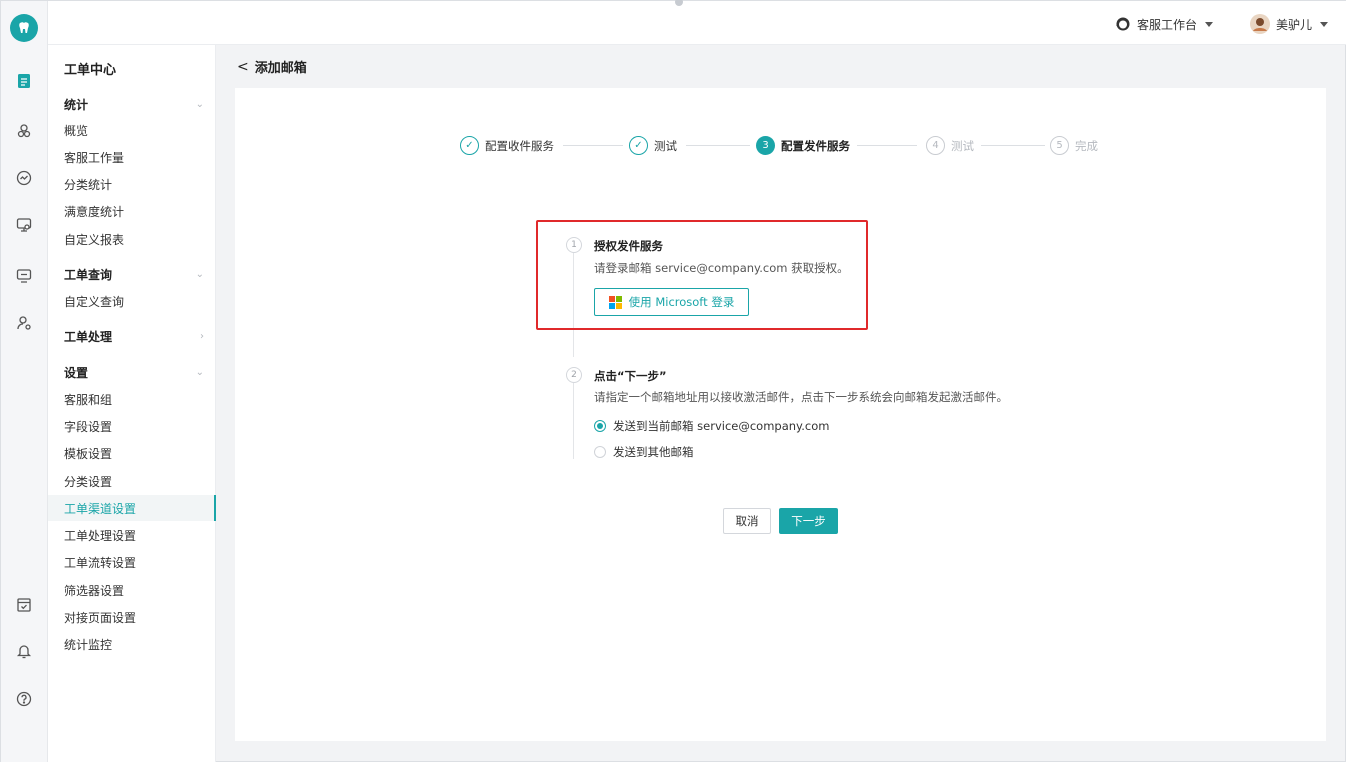 The width and height of the screenshot is (1346, 762). I want to click on chevron-right-icon: ›, so click(202, 336).